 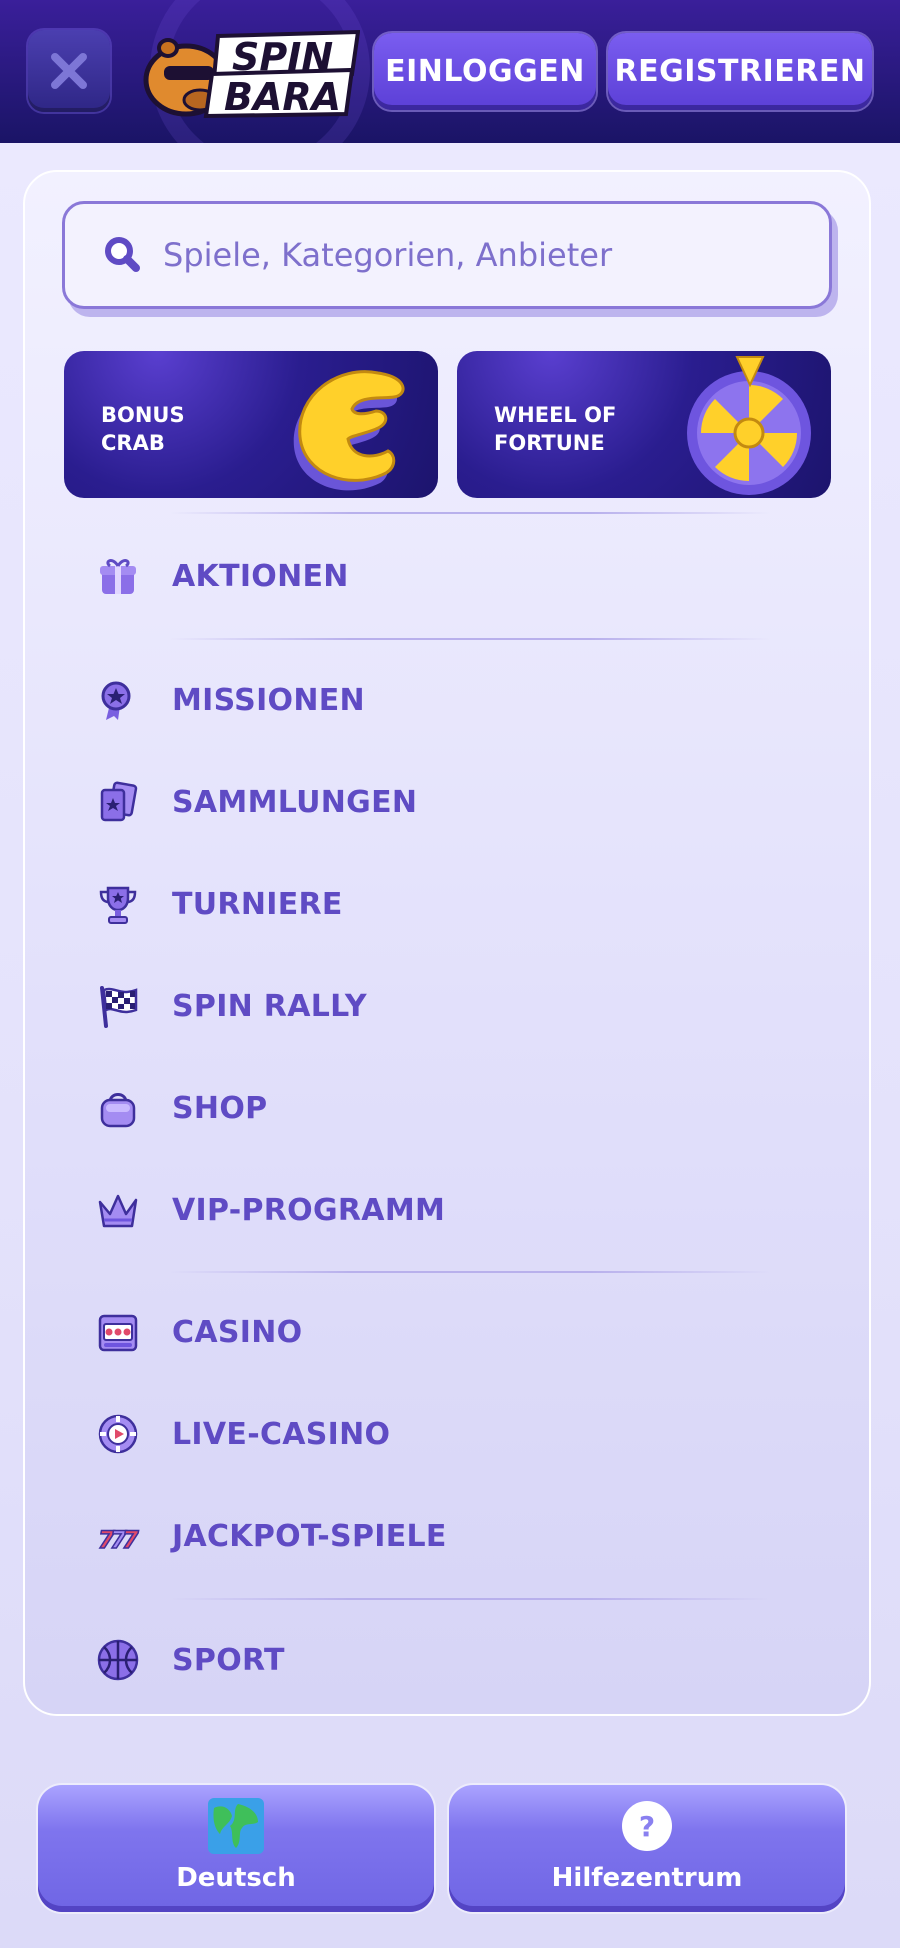 What do you see at coordinates (295, 802) in the screenshot?
I see `menu-item-label: SAMMLUNGEN` at bounding box center [295, 802].